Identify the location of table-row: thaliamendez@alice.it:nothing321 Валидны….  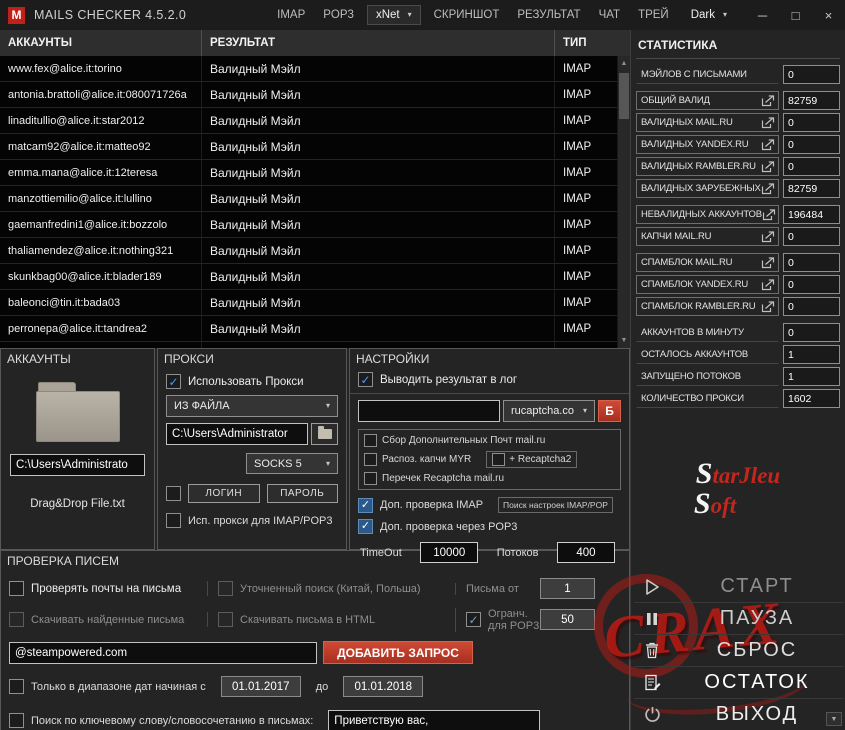
(308, 251).